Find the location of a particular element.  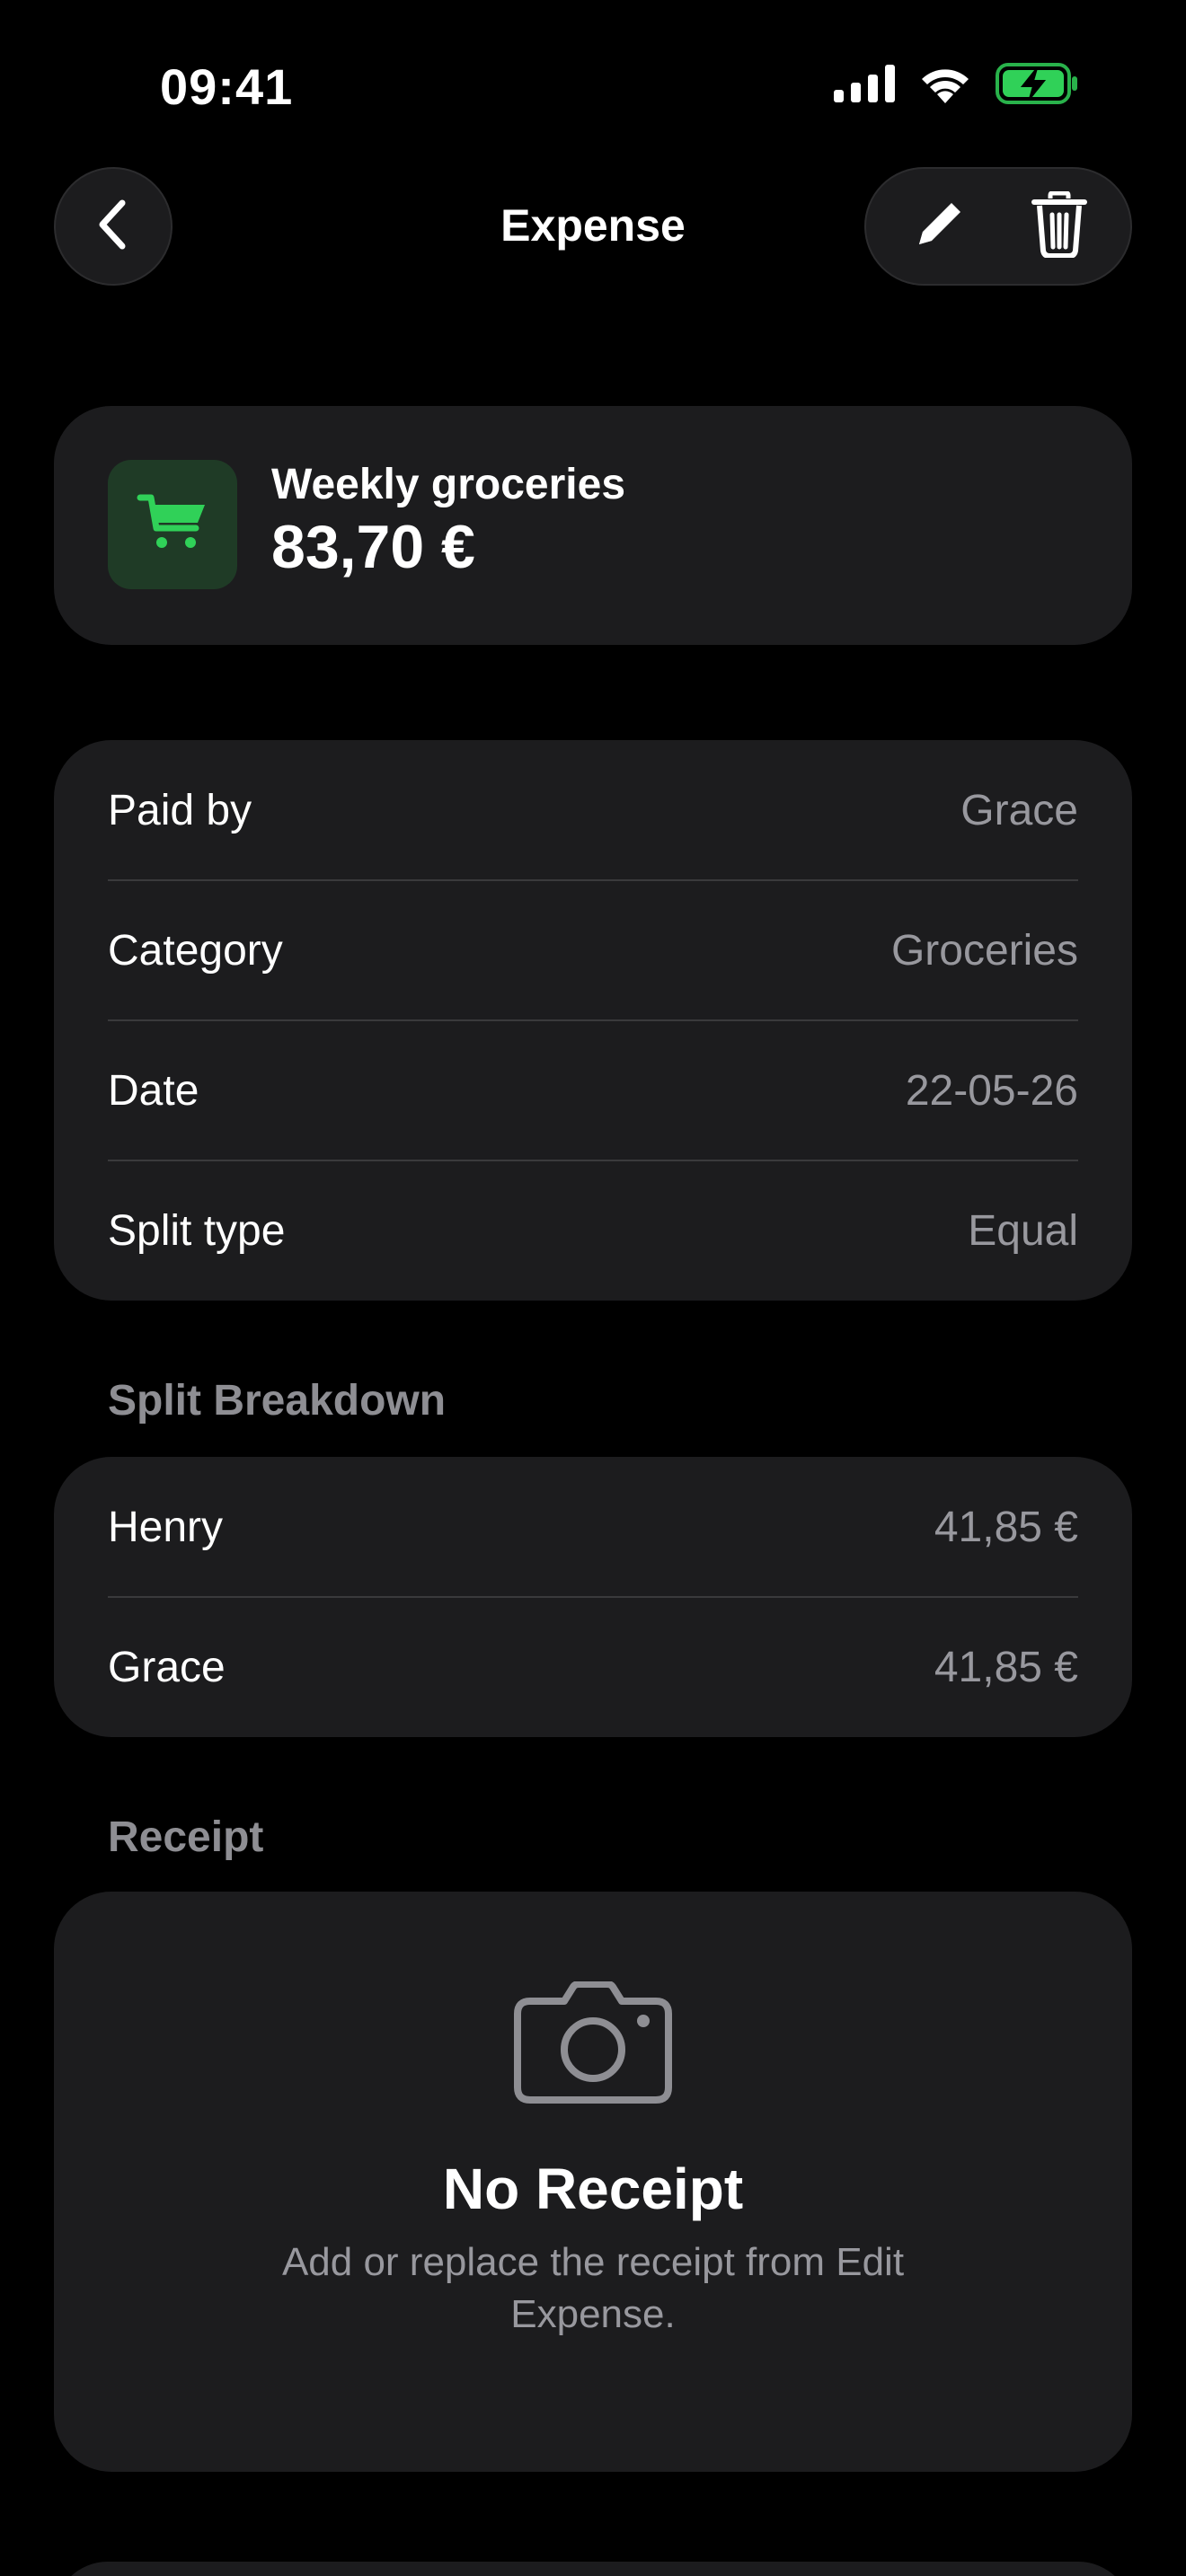

cellular-signal-icon is located at coordinates (864, 85).